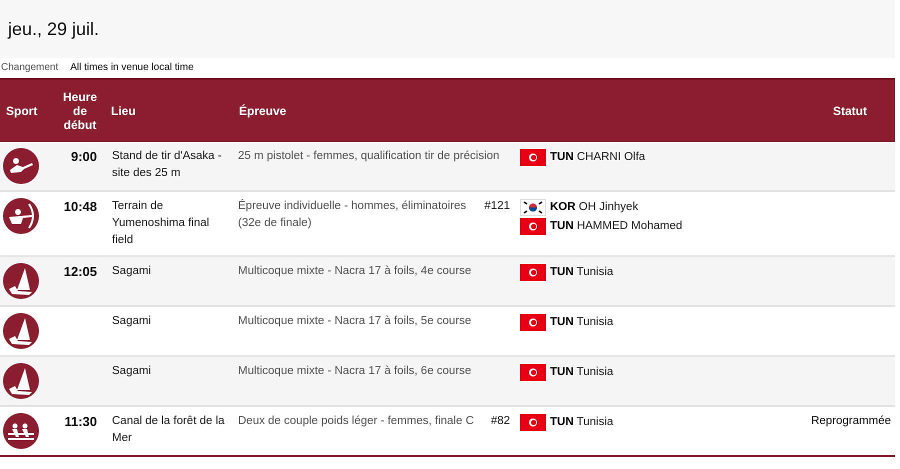  Describe the element at coordinates (355, 321) in the screenshot. I see `event-text: Multicoque mixte - Nacra 17 à foils, 5e course` at that location.